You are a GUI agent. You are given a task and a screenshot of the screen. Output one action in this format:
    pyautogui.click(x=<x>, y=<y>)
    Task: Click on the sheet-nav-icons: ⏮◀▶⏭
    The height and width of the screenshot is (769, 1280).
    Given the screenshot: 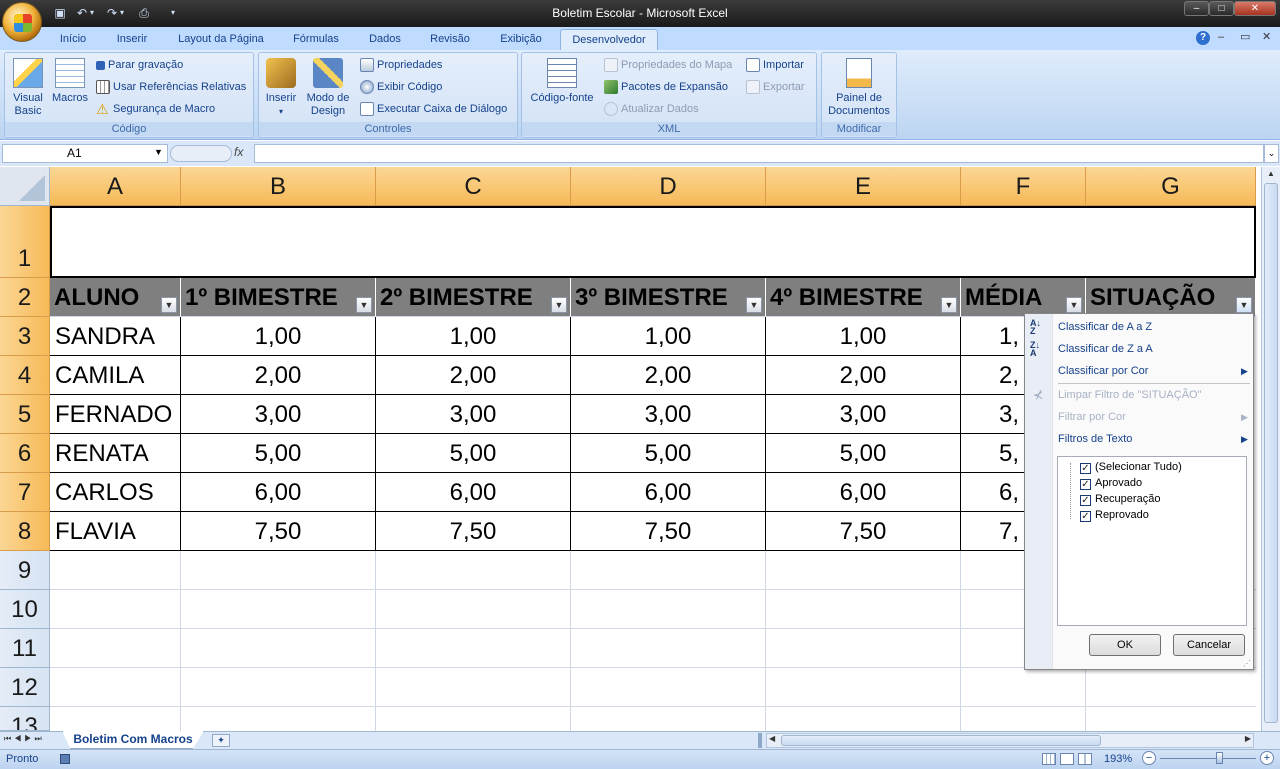 What is the action you would take?
    pyautogui.click(x=24, y=739)
    